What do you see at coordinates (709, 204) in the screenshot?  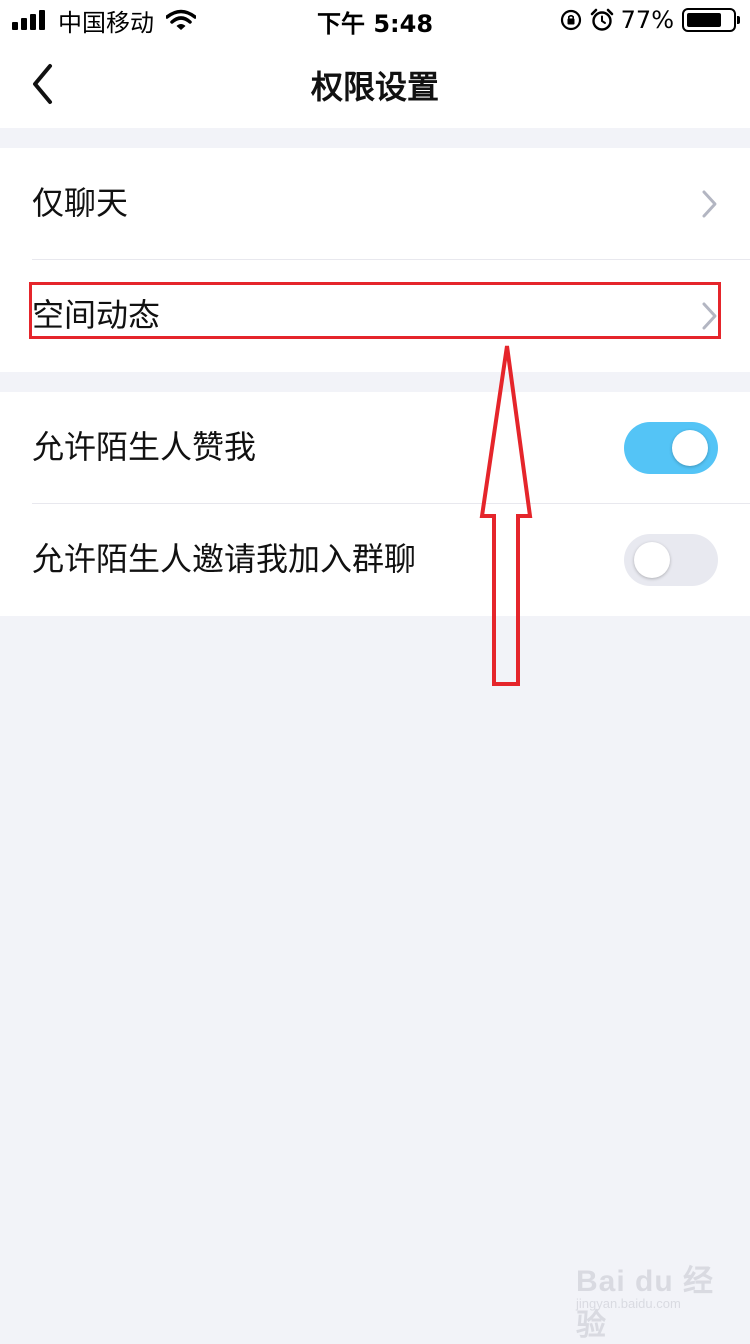 I see `chevron-right-icon` at bounding box center [709, 204].